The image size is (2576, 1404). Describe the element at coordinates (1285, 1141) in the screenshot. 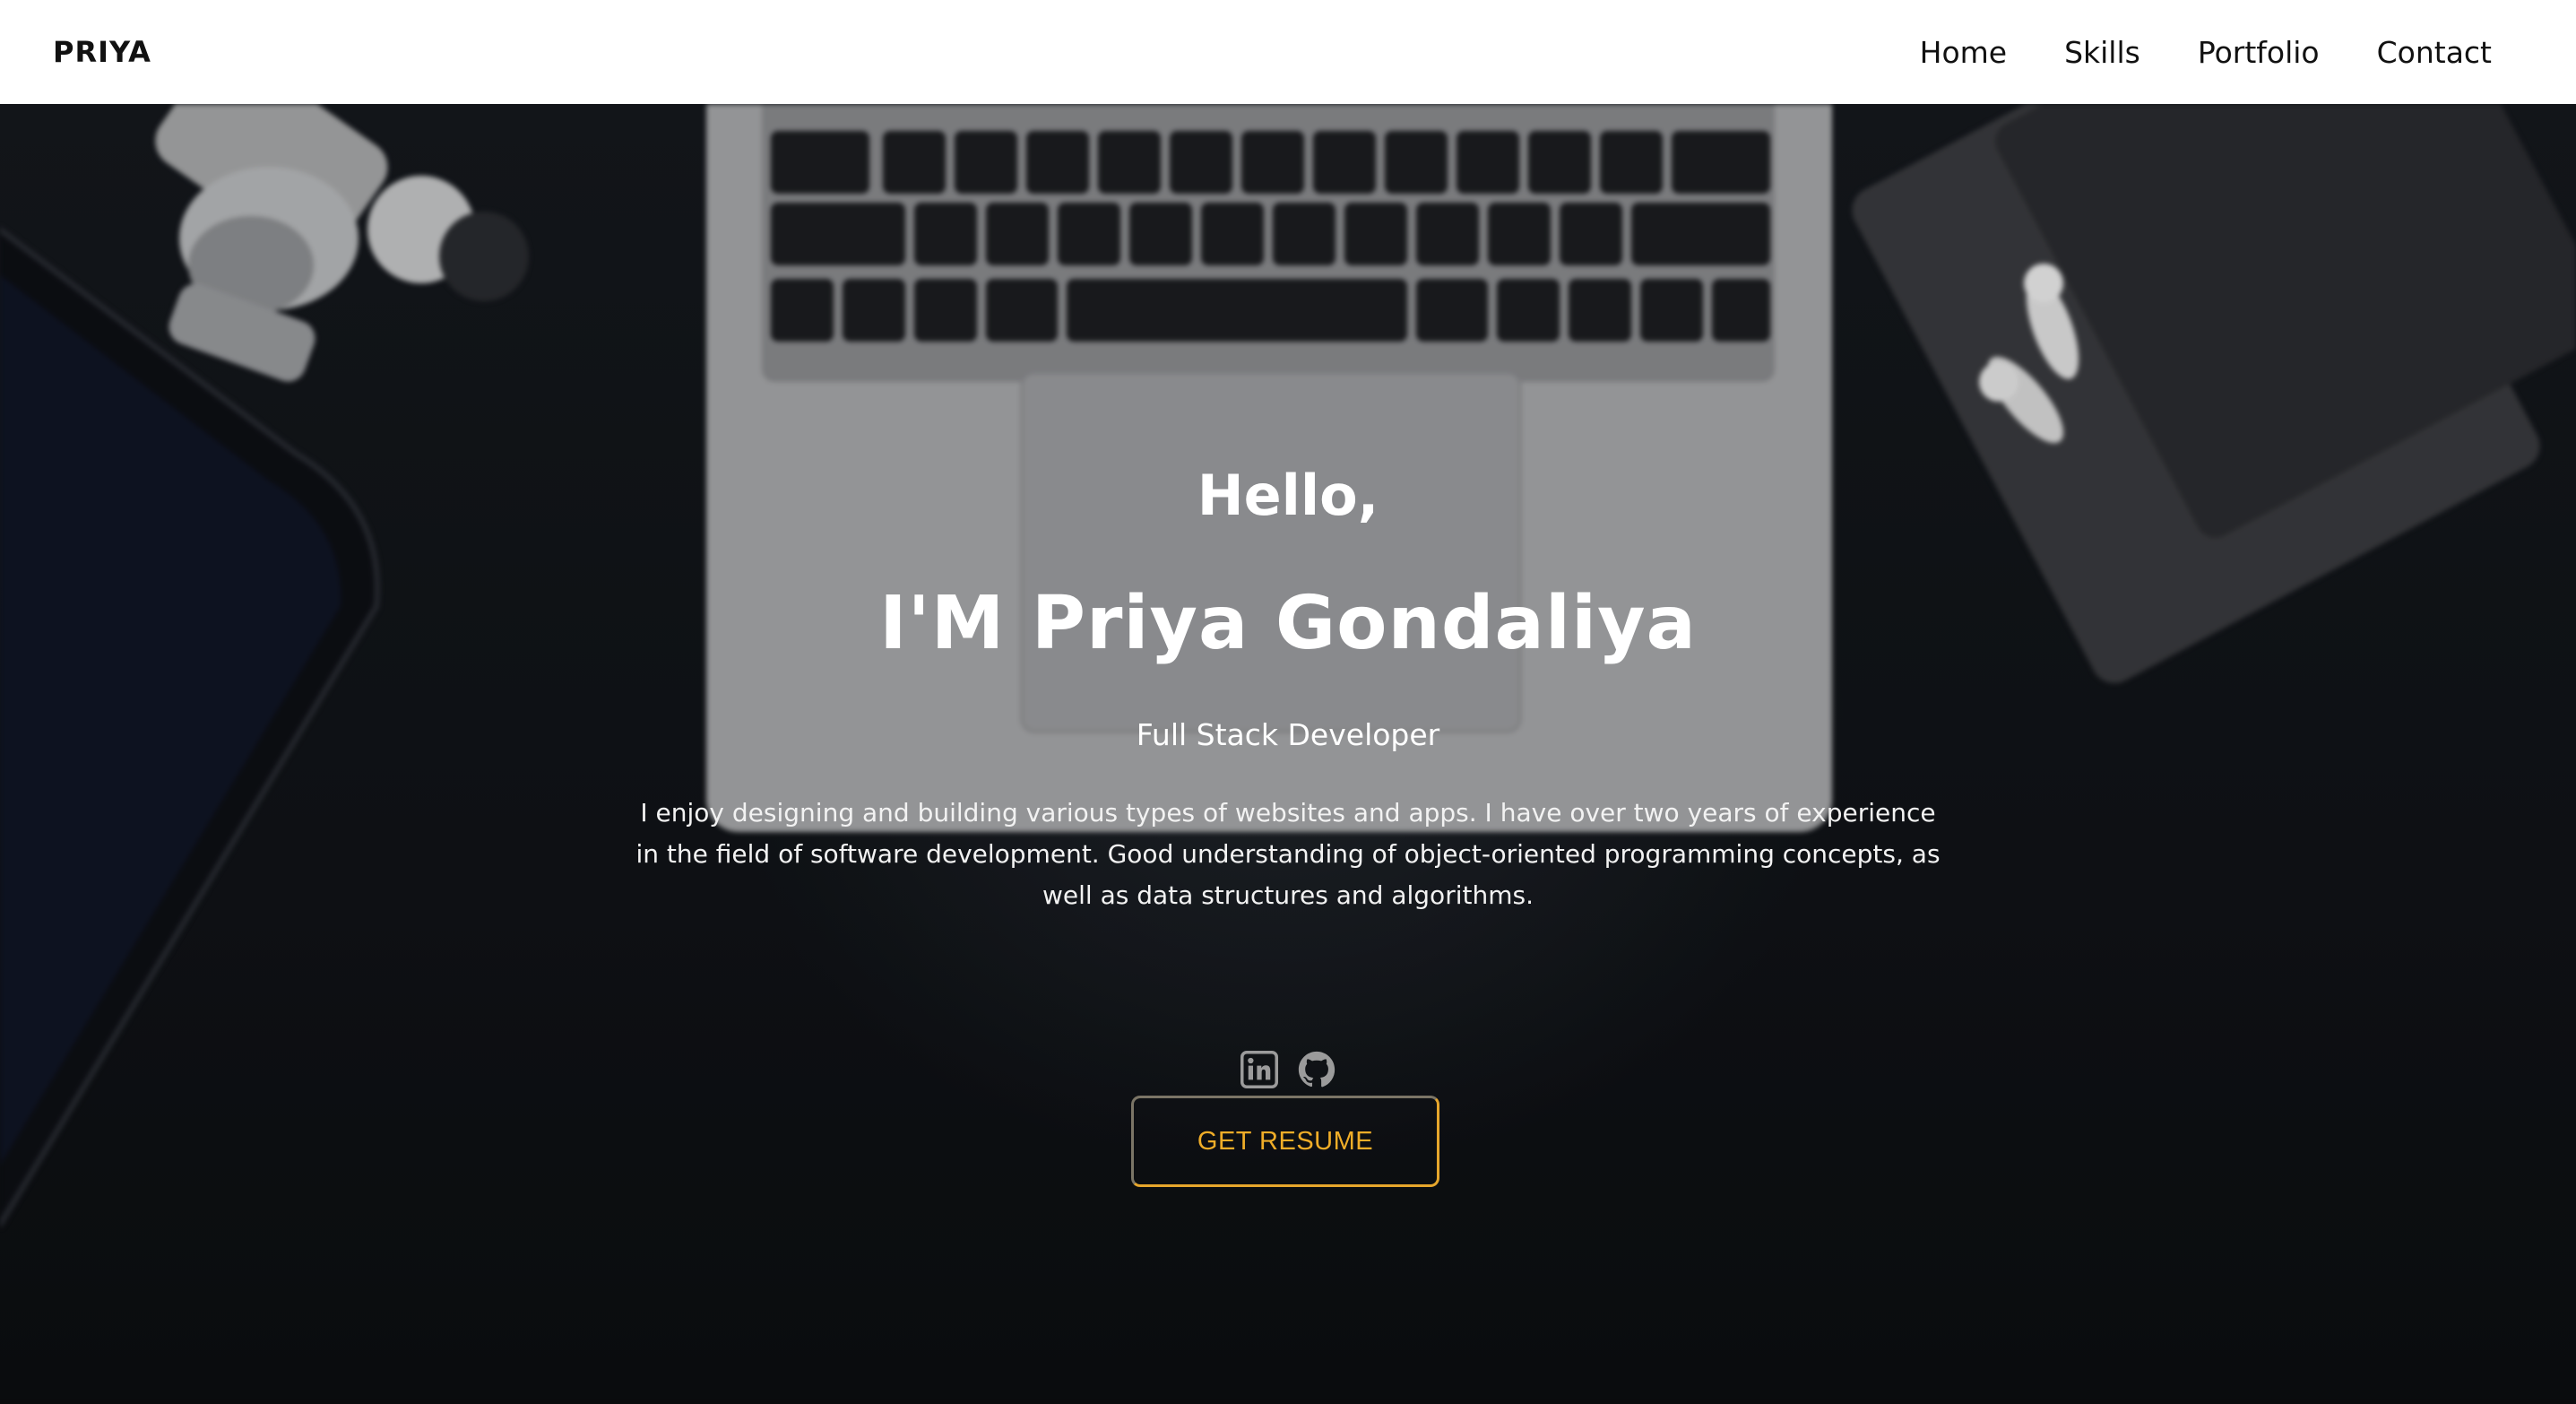

I see `get-resume-button: GET RESUME` at that location.